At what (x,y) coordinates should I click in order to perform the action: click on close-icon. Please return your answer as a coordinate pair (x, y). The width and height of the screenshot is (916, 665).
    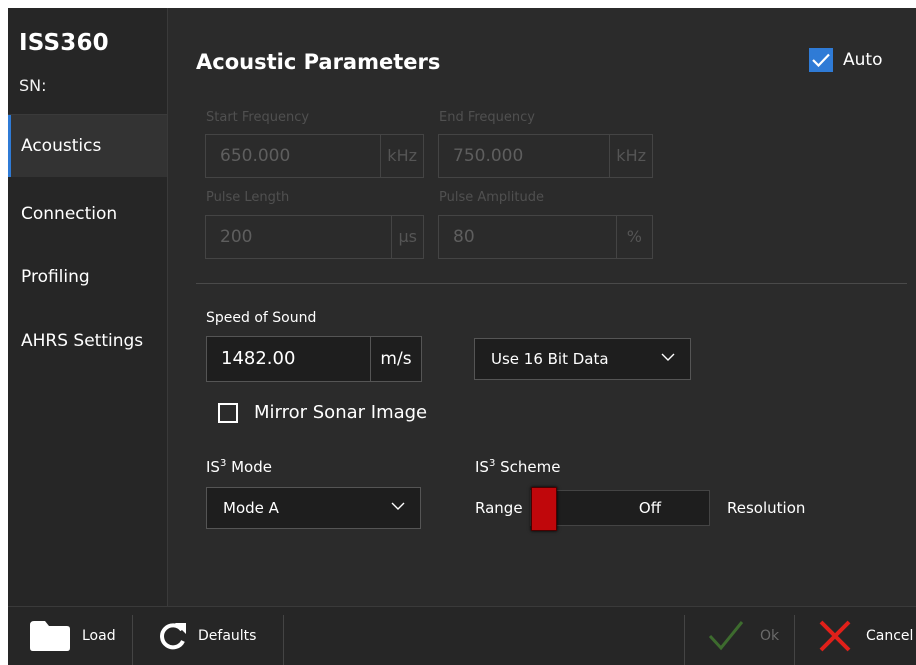
    Looking at the image, I should click on (835, 636).